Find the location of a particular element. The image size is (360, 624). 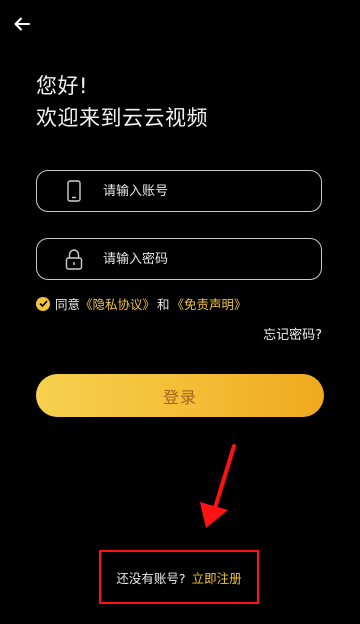

register-question: 还没有账号? is located at coordinates (151, 578).